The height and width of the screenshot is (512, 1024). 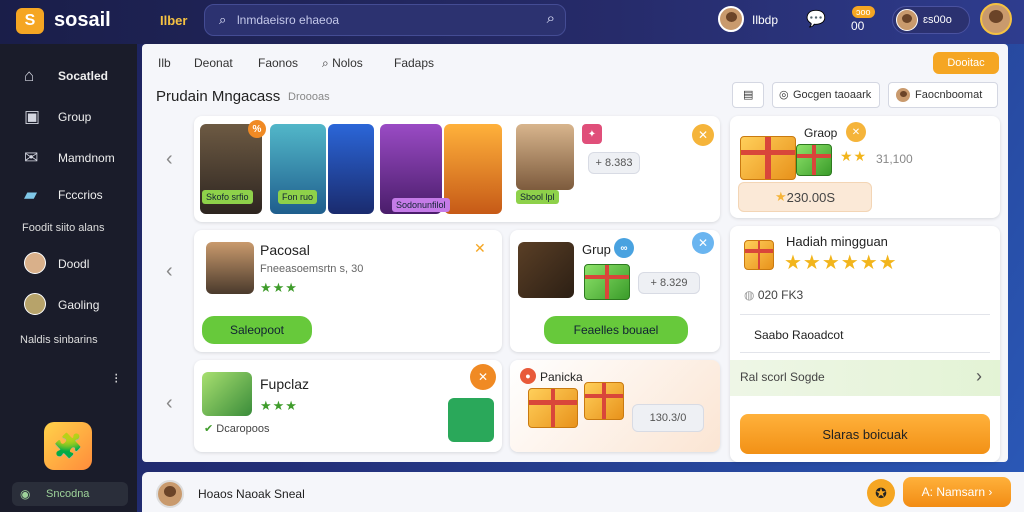 What do you see at coordinates (385, 20) in the screenshot?
I see `search-bar: ⌕ lnmdaeisro ehaeoa ⌕` at bounding box center [385, 20].